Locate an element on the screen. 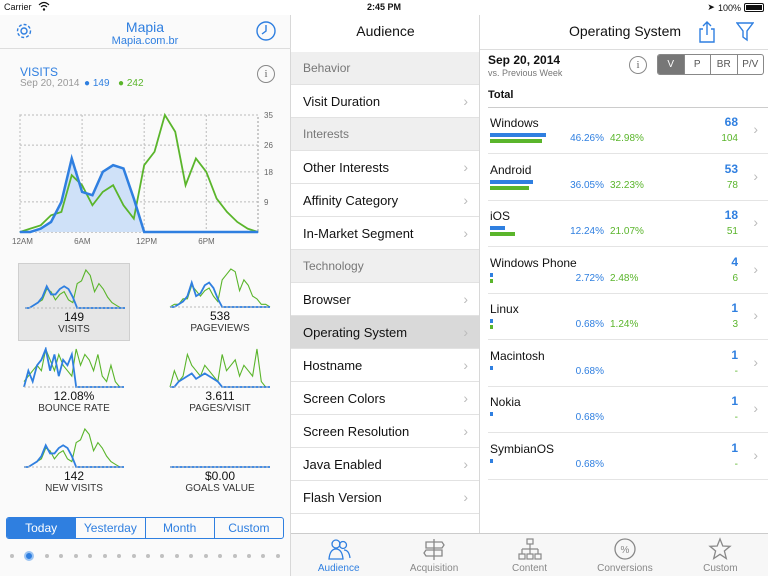  table-row: Windows 46.26% 42.98% 68 104 › is located at coordinates (628, 131).